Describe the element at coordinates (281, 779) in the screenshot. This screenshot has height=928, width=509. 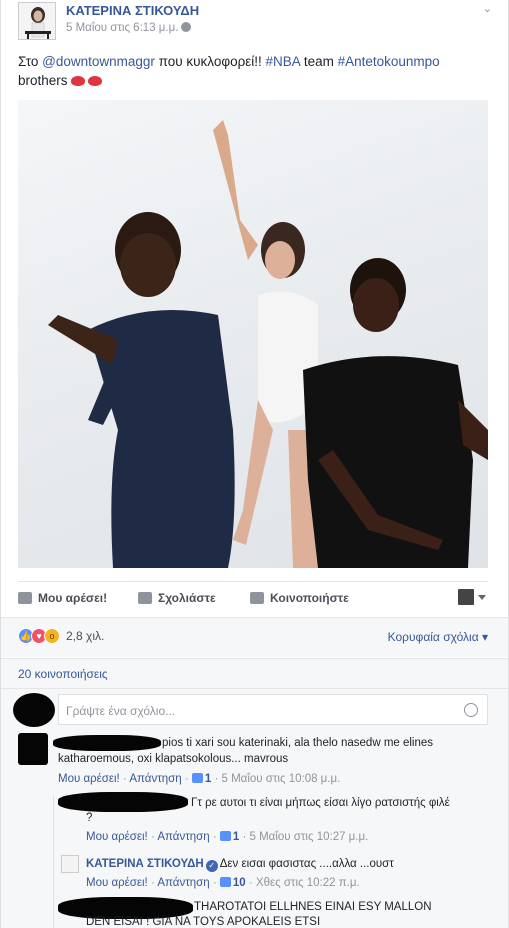
I see `comment-time: 5 Μαΐου στις 10:08 μ.μ.` at that location.